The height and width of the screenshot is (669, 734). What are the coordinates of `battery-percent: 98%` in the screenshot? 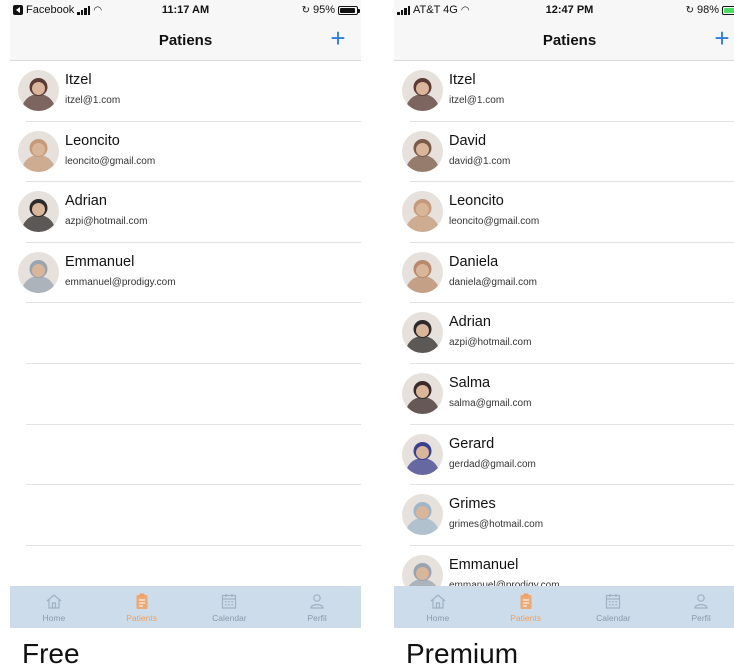 It's located at (707, 10).